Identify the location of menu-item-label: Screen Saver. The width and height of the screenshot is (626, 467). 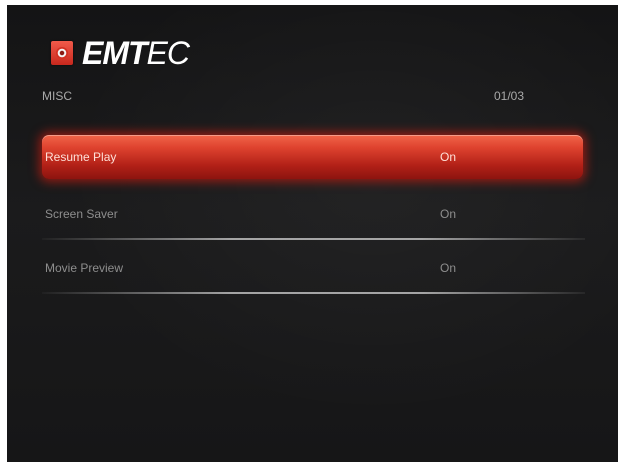
(81, 214).